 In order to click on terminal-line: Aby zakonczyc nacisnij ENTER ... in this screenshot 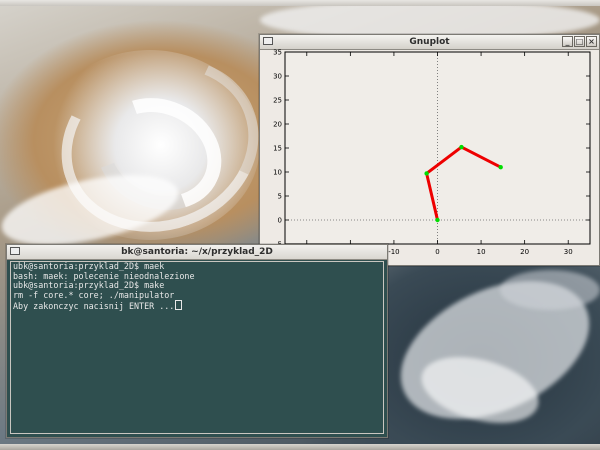, I will do `click(94, 306)`.